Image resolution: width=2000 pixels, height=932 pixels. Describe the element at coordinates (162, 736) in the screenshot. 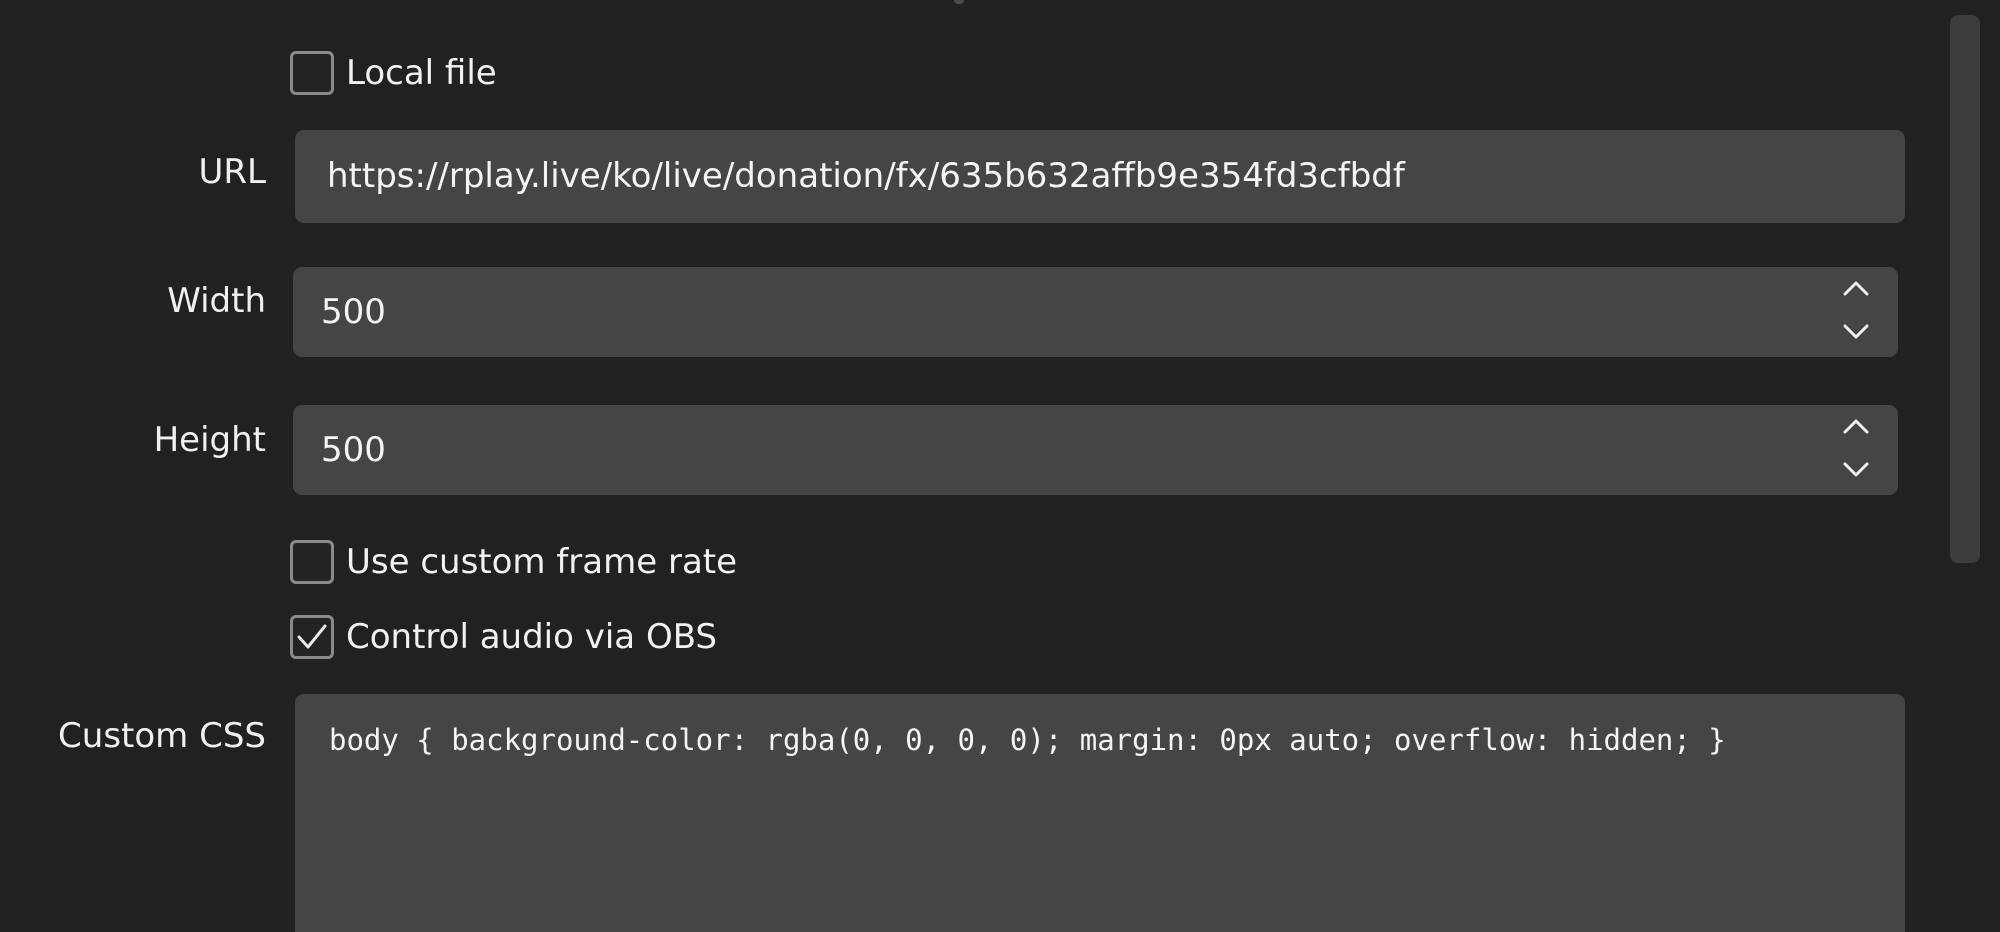

I see `custom-css-label: Custom CSS` at that location.